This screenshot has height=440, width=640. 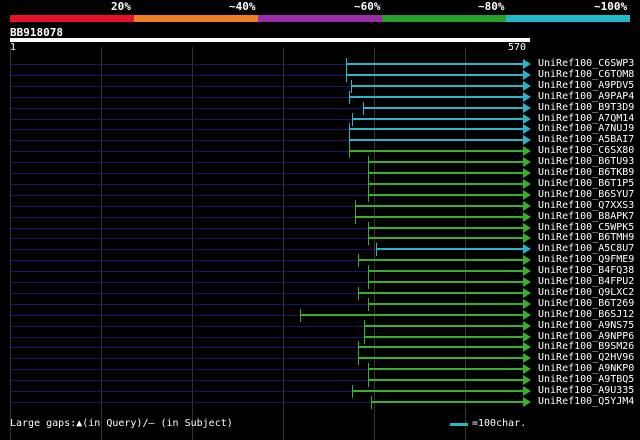 I want to click on hit-label: UniRef100_A9U335, so click(x=586, y=390).